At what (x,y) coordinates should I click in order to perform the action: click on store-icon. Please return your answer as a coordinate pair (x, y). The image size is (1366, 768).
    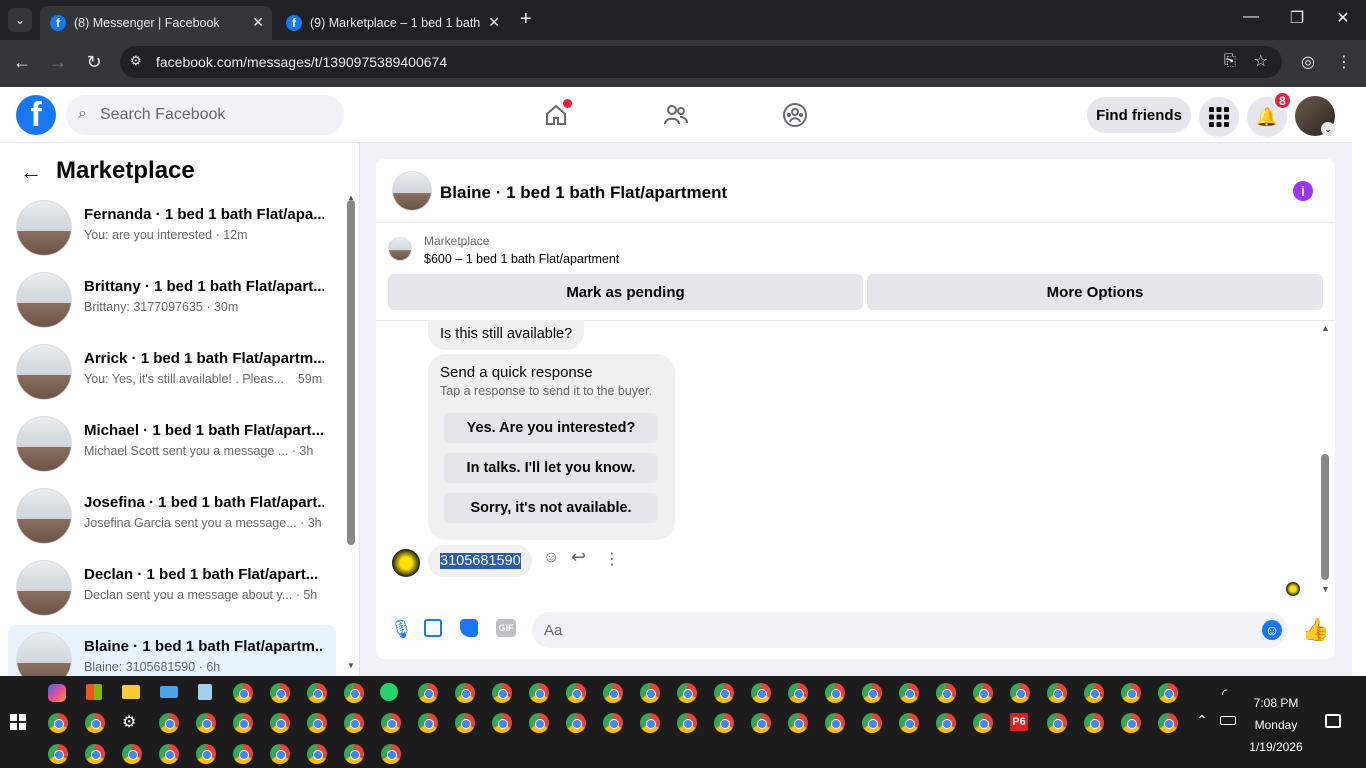
    Looking at the image, I should click on (94, 692).